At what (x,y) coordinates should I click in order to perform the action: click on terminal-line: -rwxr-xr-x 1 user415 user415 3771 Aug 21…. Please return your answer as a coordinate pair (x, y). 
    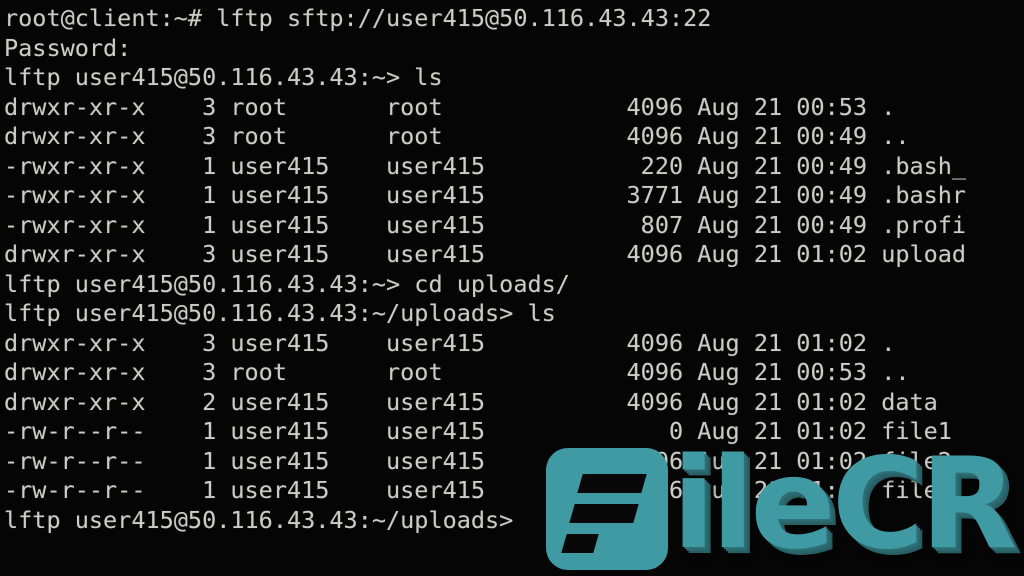
    Looking at the image, I should click on (485, 195).